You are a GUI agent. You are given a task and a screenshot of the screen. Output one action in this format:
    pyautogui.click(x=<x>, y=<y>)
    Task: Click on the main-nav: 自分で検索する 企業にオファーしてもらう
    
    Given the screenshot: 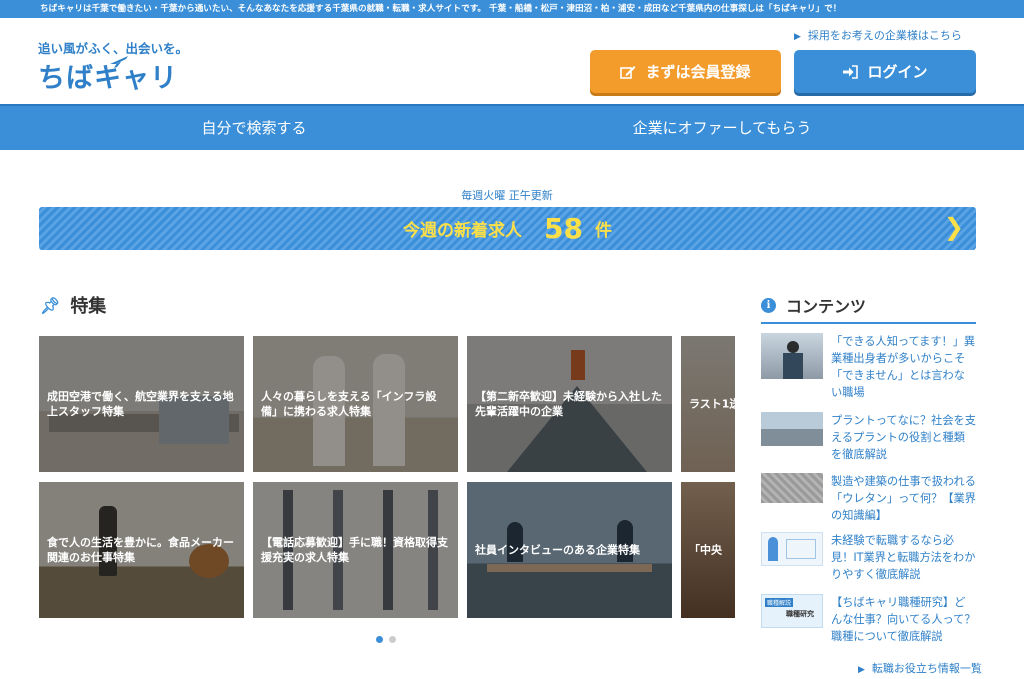 What is the action you would take?
    pyautogui.click(x=512, y=127)
    